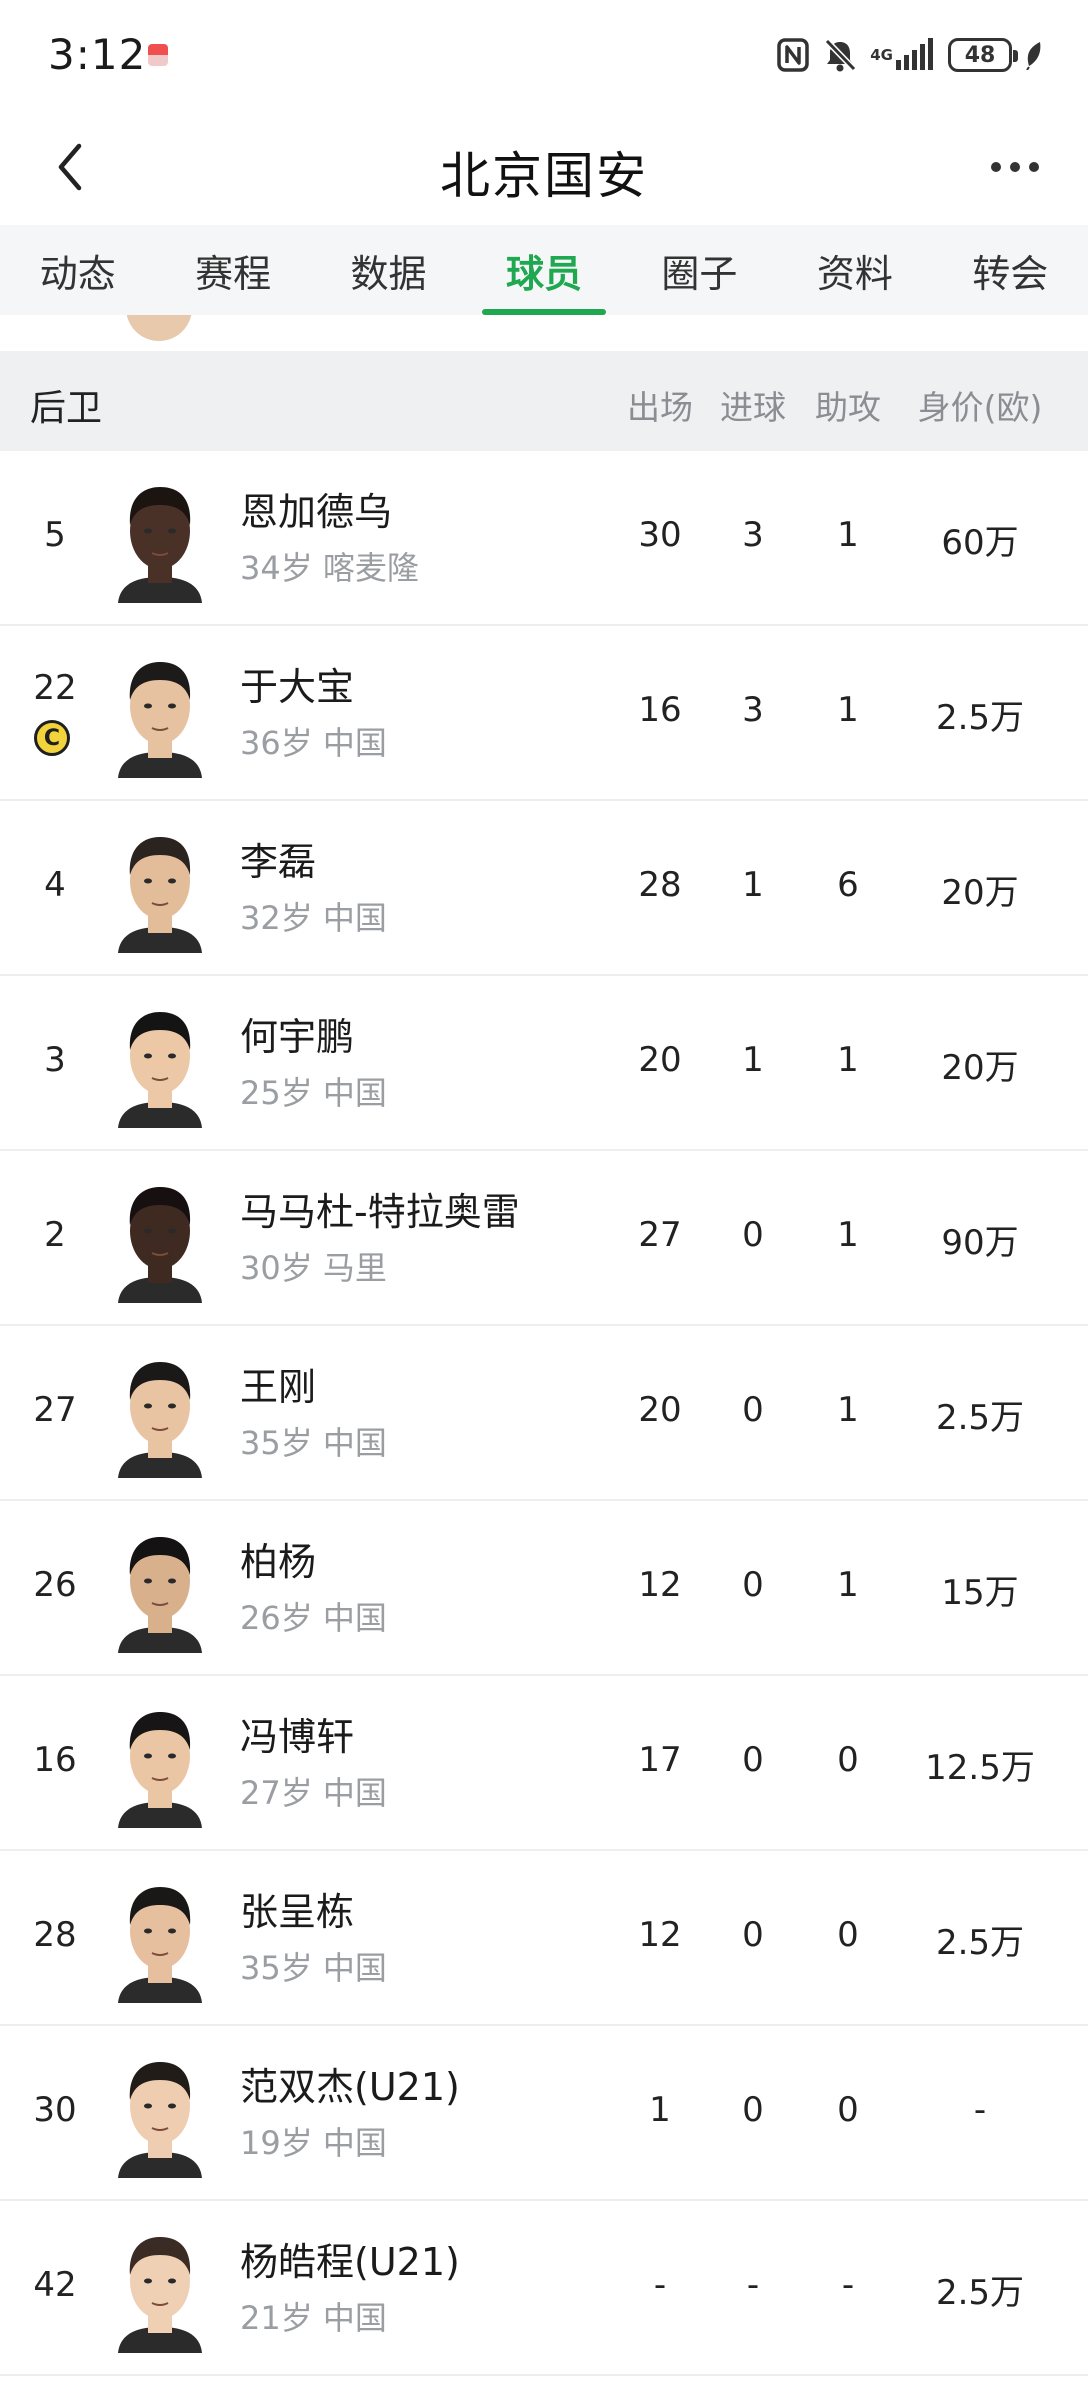 This screenshot has height=2400, width=1088. What do you see at coordinates (544, 1588) in the screenshot?
I see `player-row: 26 柏杨 26岁 中国 12 0 1 15万` at bounding box center [544, 1588].